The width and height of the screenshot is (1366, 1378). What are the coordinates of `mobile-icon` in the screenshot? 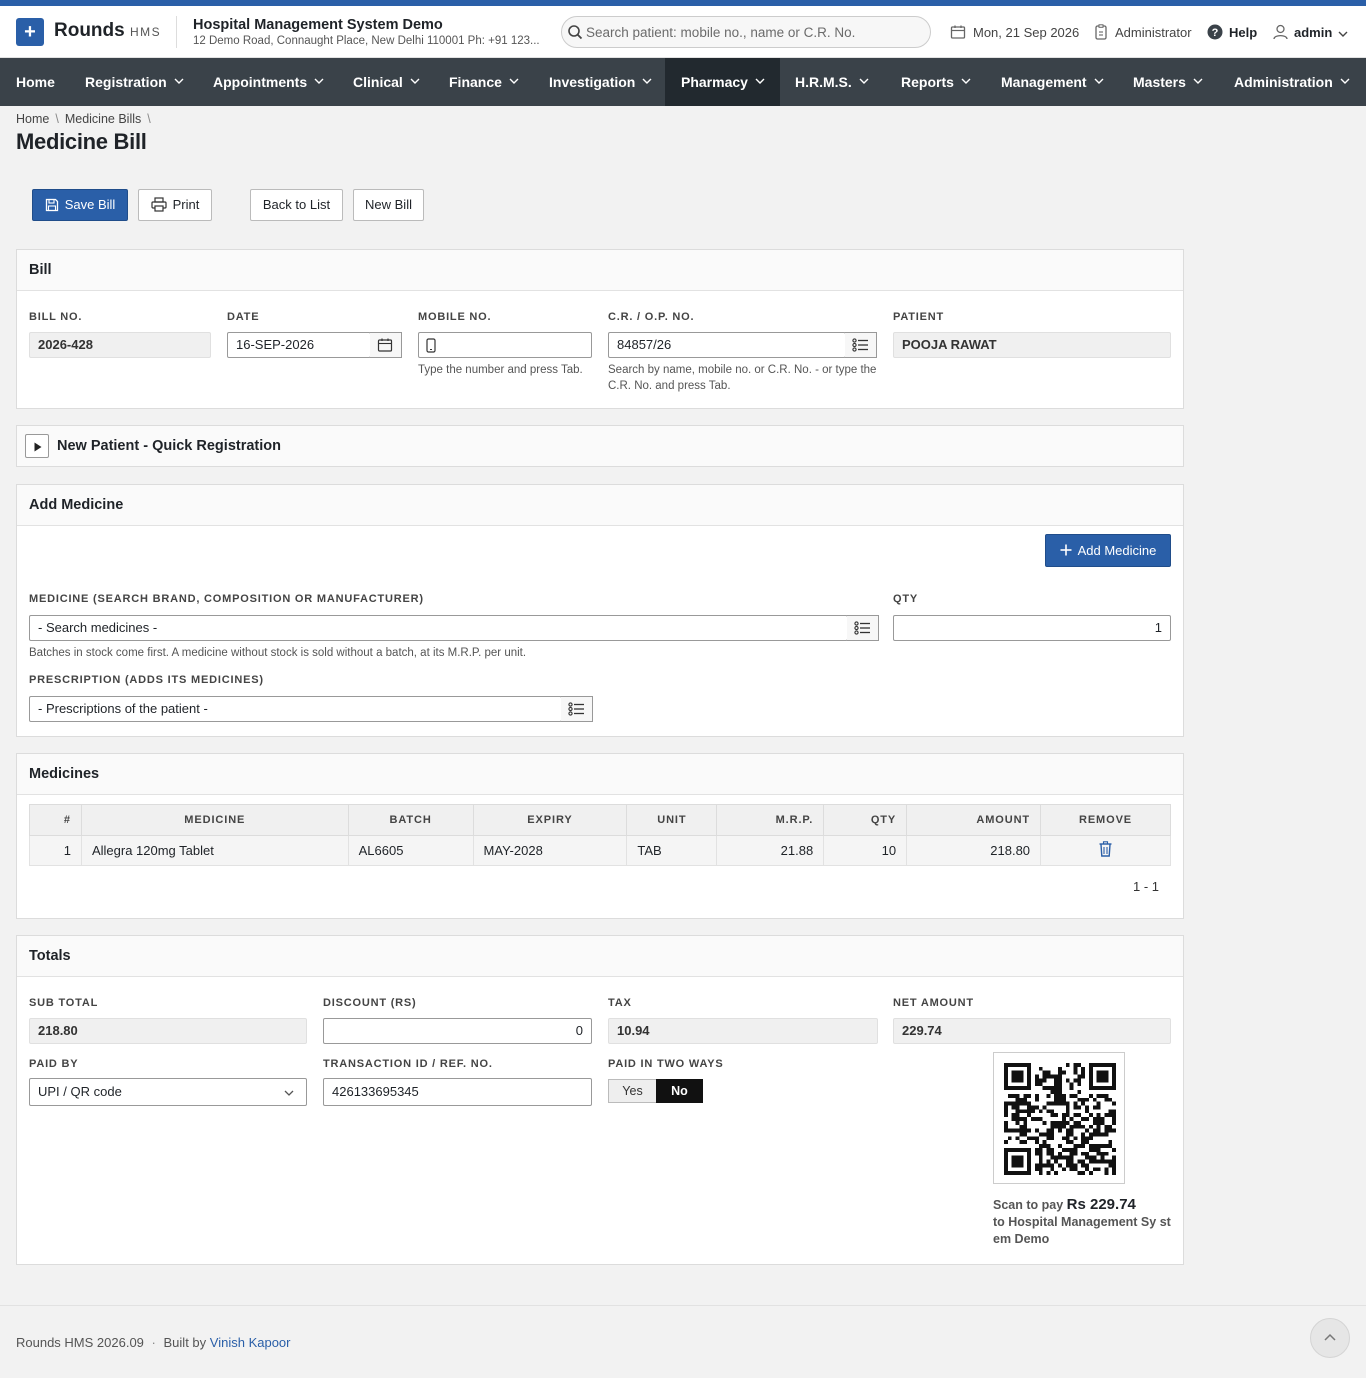 It's located at (431, 345).